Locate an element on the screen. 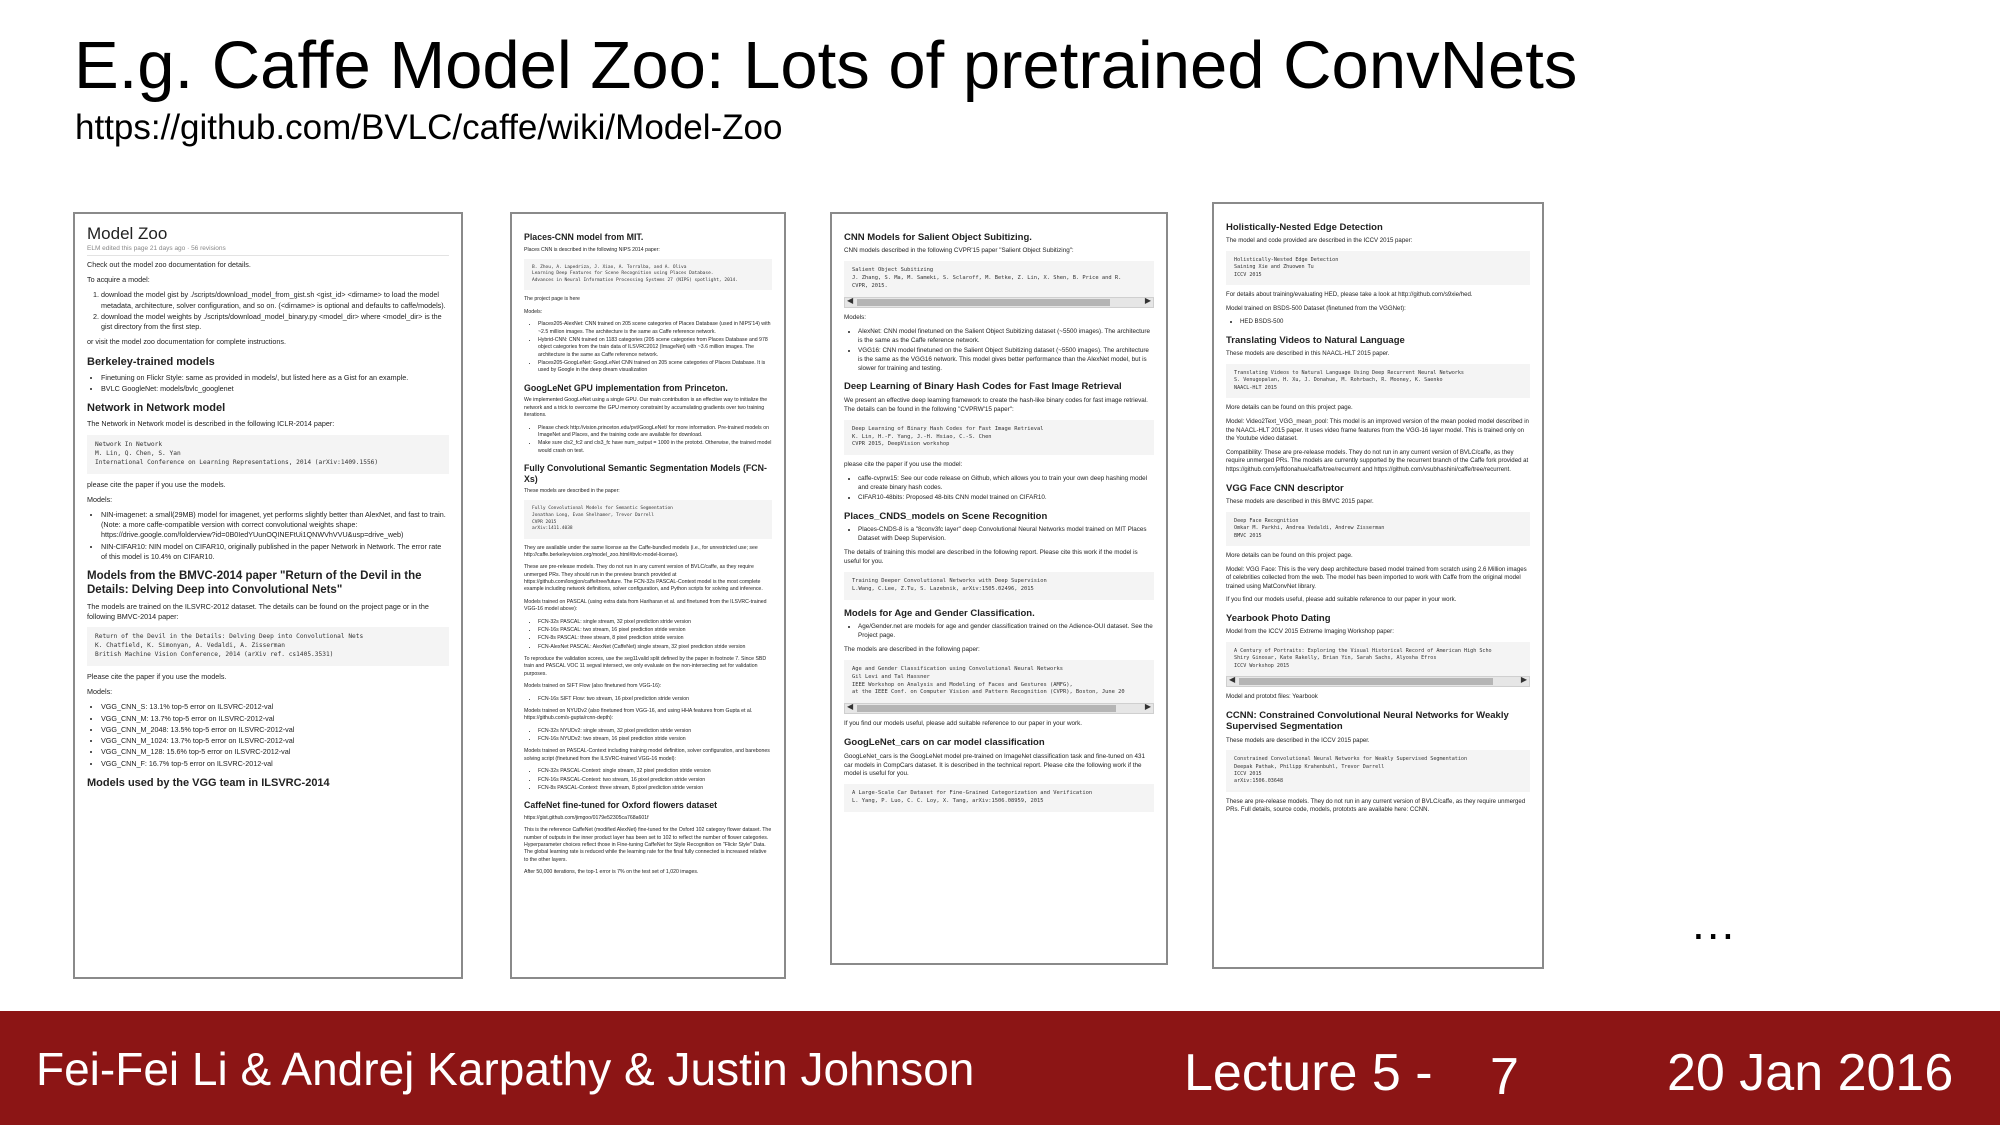  section-heading: Berkeley-trained models is located at coordinates (151, 361).